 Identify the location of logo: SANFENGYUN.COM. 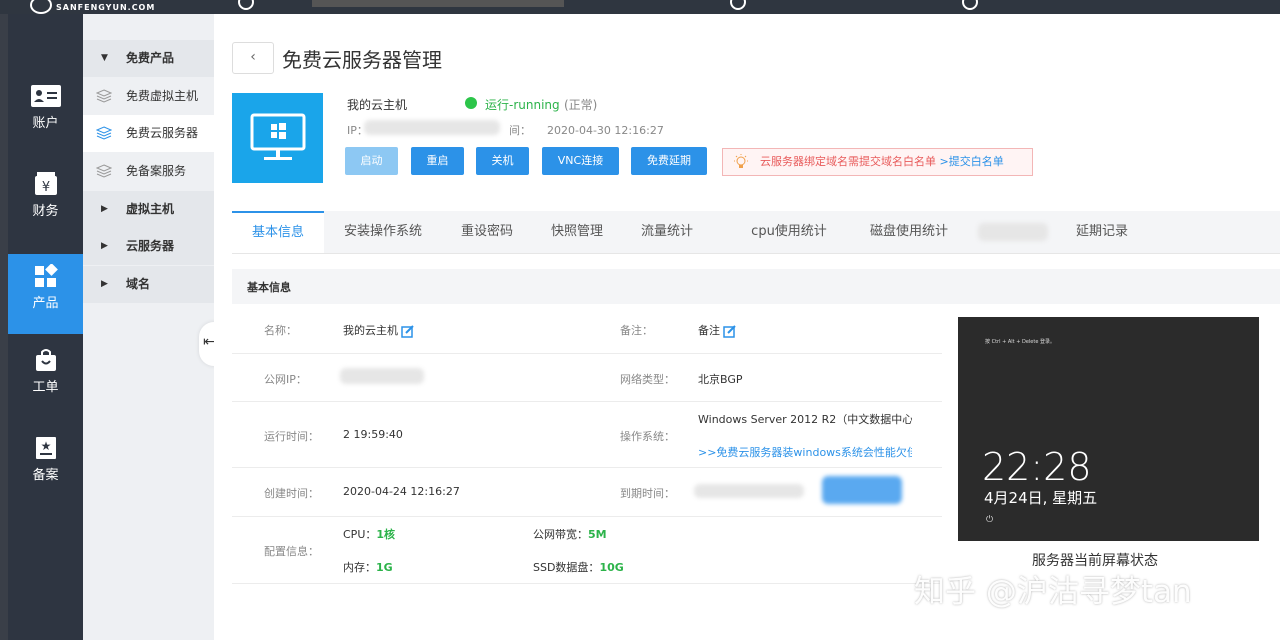
(92, 7).